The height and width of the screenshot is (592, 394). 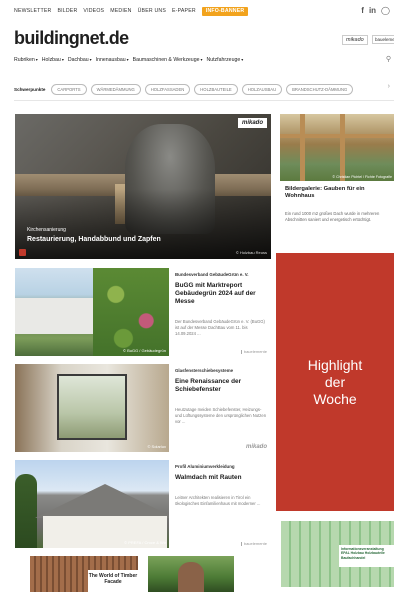 I want to click on article-credit: © Solarlux, so click(x=156, y=446).